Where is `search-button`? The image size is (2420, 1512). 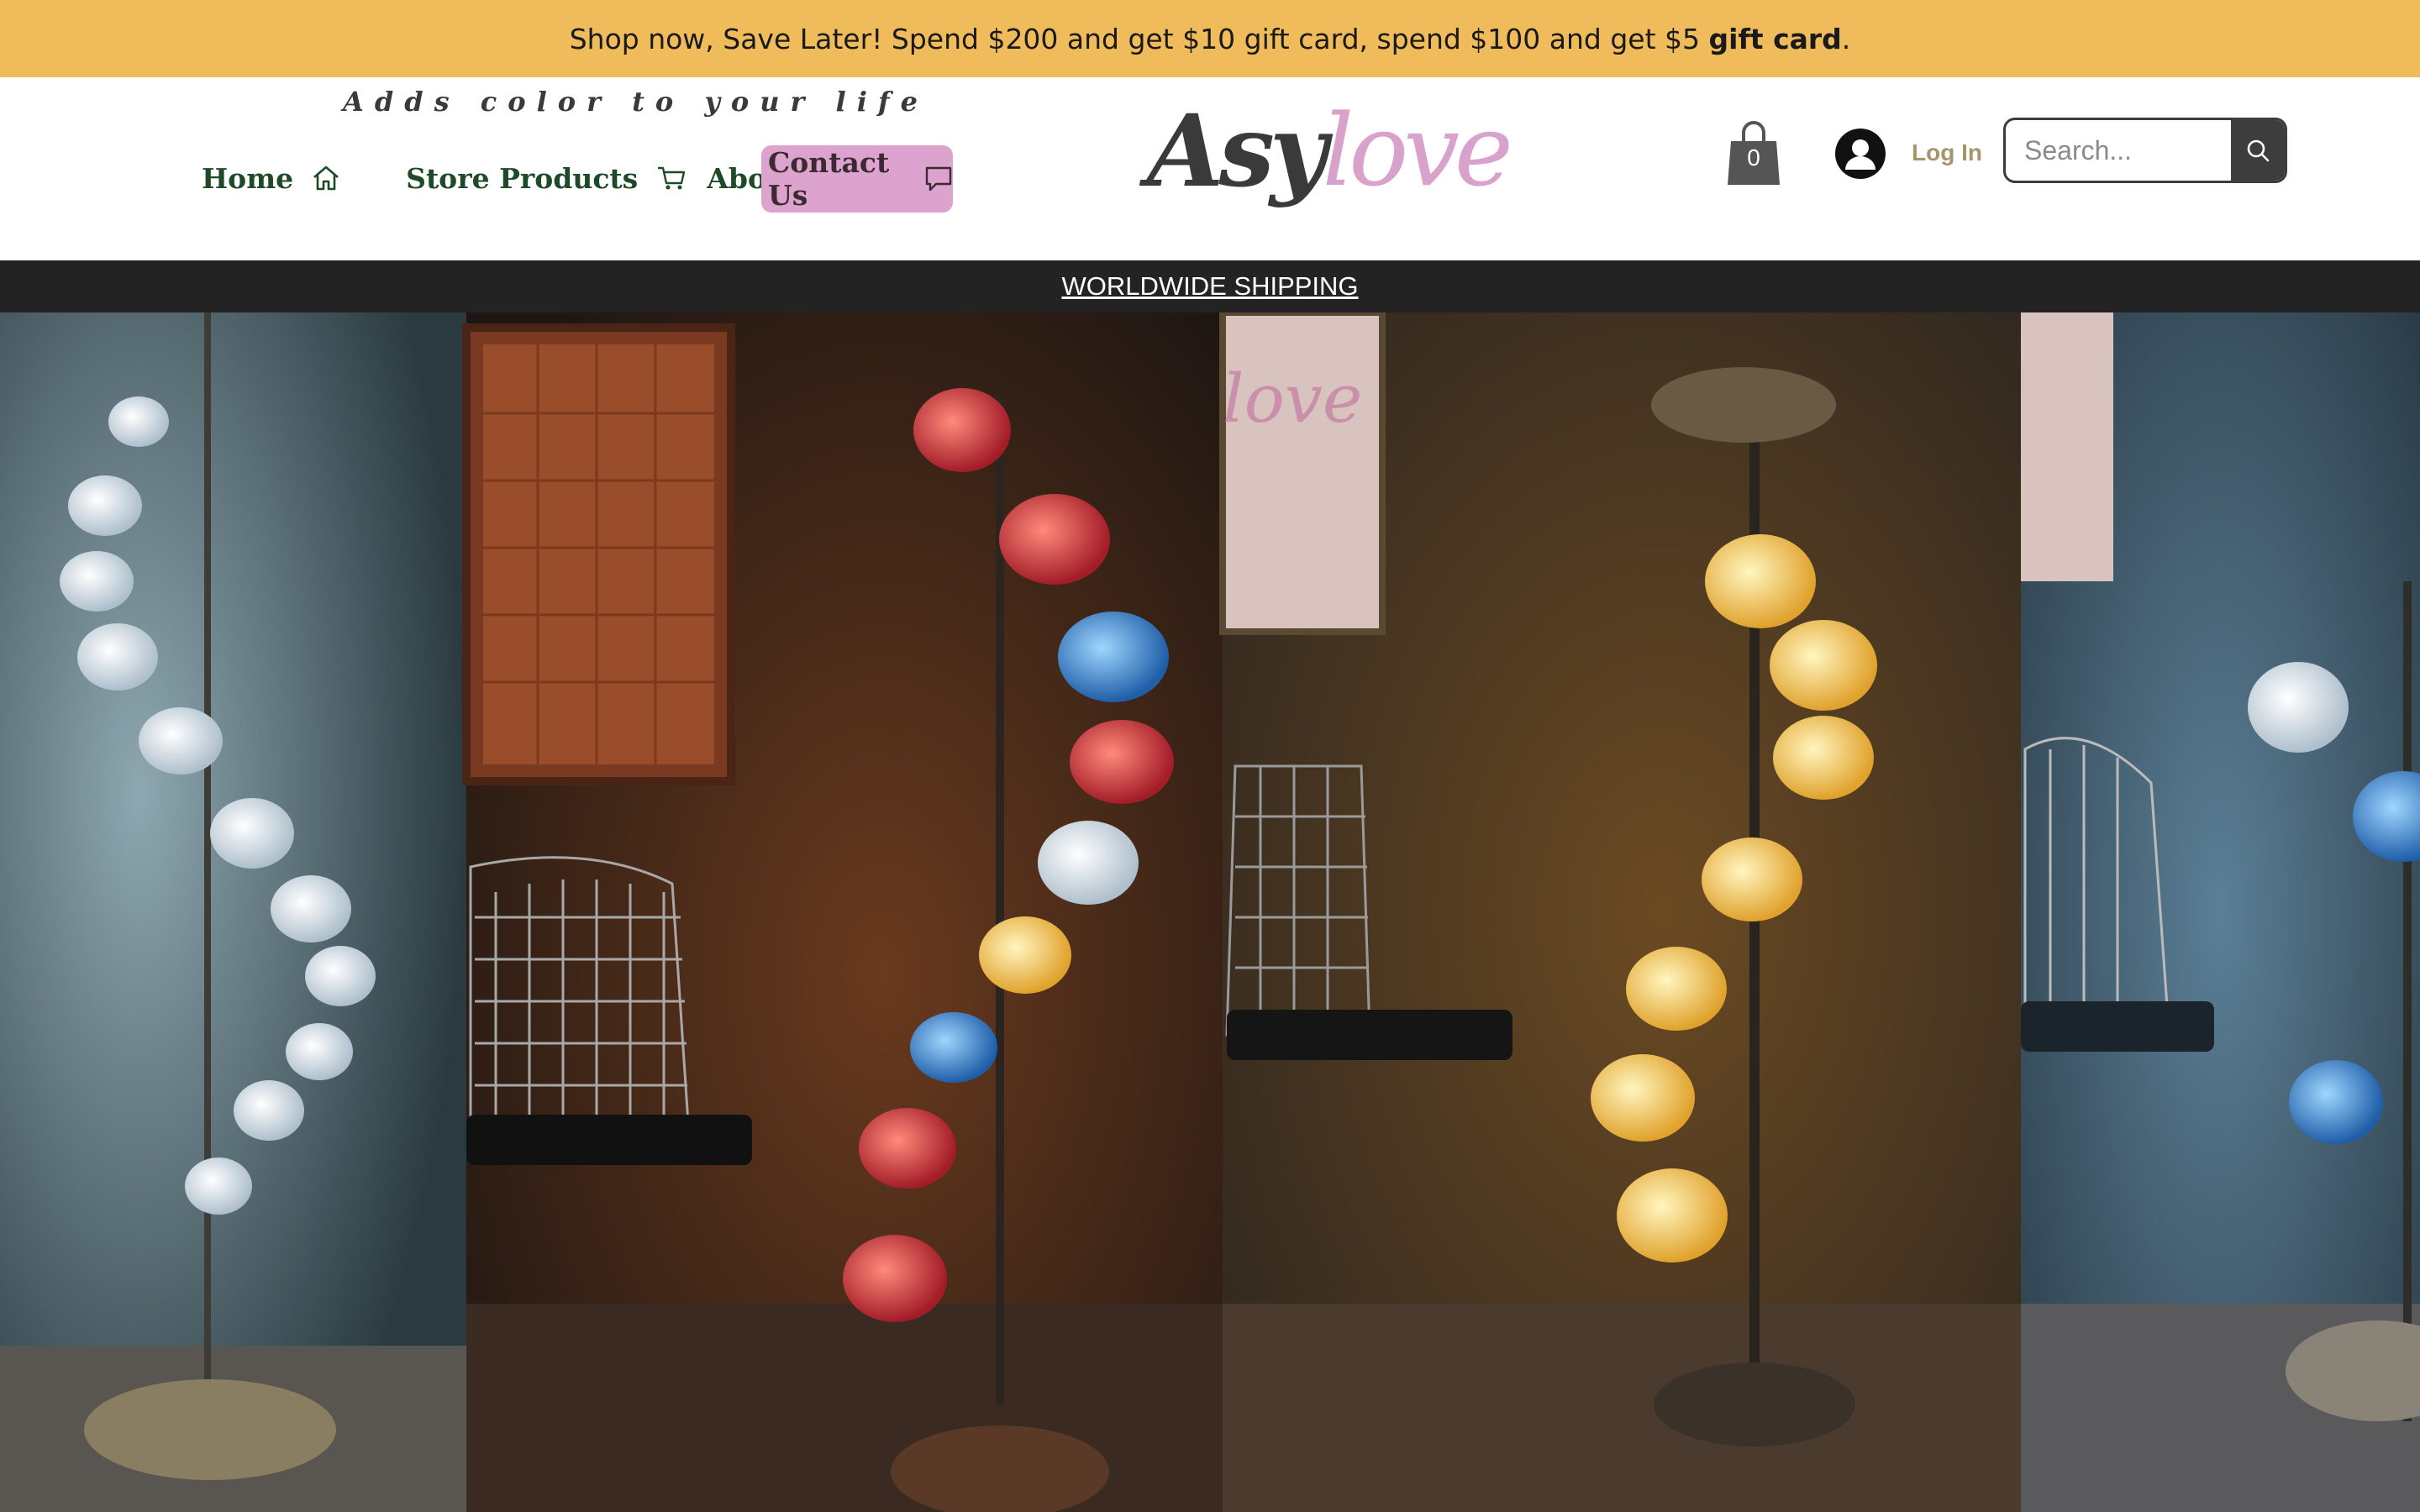
search-button is located at coordinates (2258, 150).